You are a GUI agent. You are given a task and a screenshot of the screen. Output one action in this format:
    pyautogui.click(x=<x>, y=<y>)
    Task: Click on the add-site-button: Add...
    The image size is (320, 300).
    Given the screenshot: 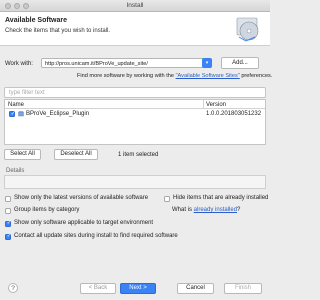 What is the action you would take?
    pyautogui.click(x=240, y=63)
    